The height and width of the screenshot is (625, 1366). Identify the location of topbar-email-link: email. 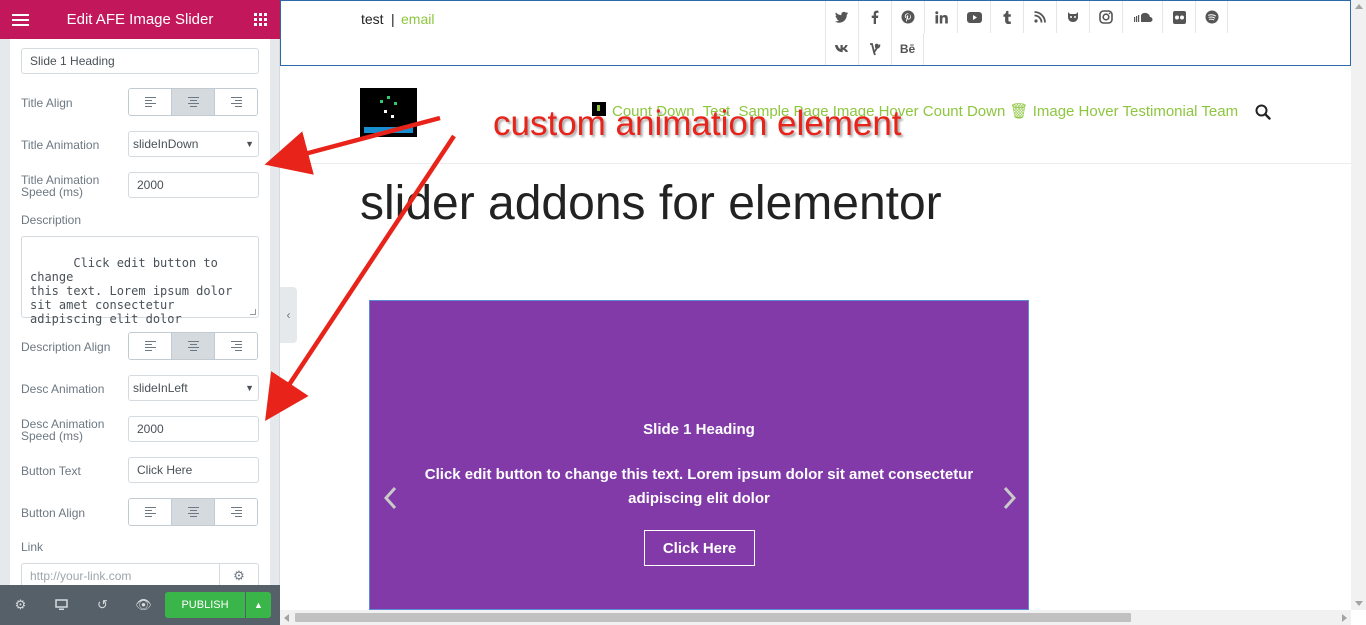
(417, 19).